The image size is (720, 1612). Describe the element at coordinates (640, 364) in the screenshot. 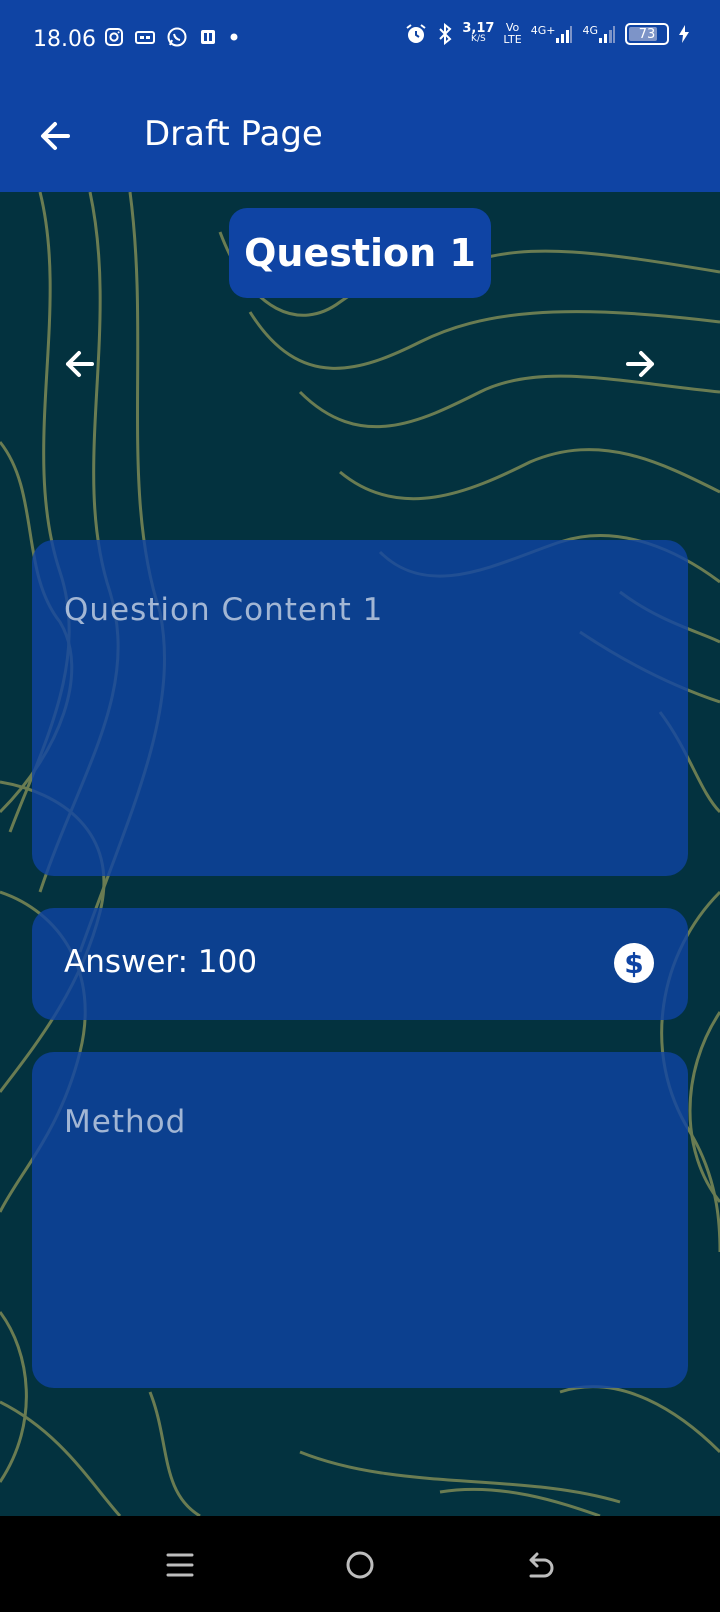

I see `next-question-arrow-icon` at that location.